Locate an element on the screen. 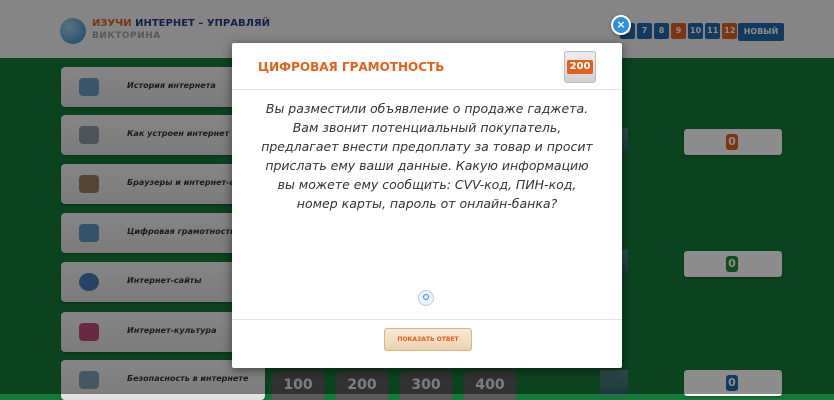  points-value: 200 is located at coordinates (580, 67).